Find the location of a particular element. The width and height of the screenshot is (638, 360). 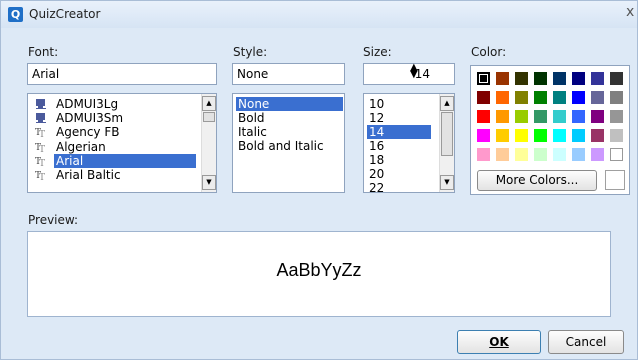

style-list-item: Bold and Italic is located at coordinates (281, 146).